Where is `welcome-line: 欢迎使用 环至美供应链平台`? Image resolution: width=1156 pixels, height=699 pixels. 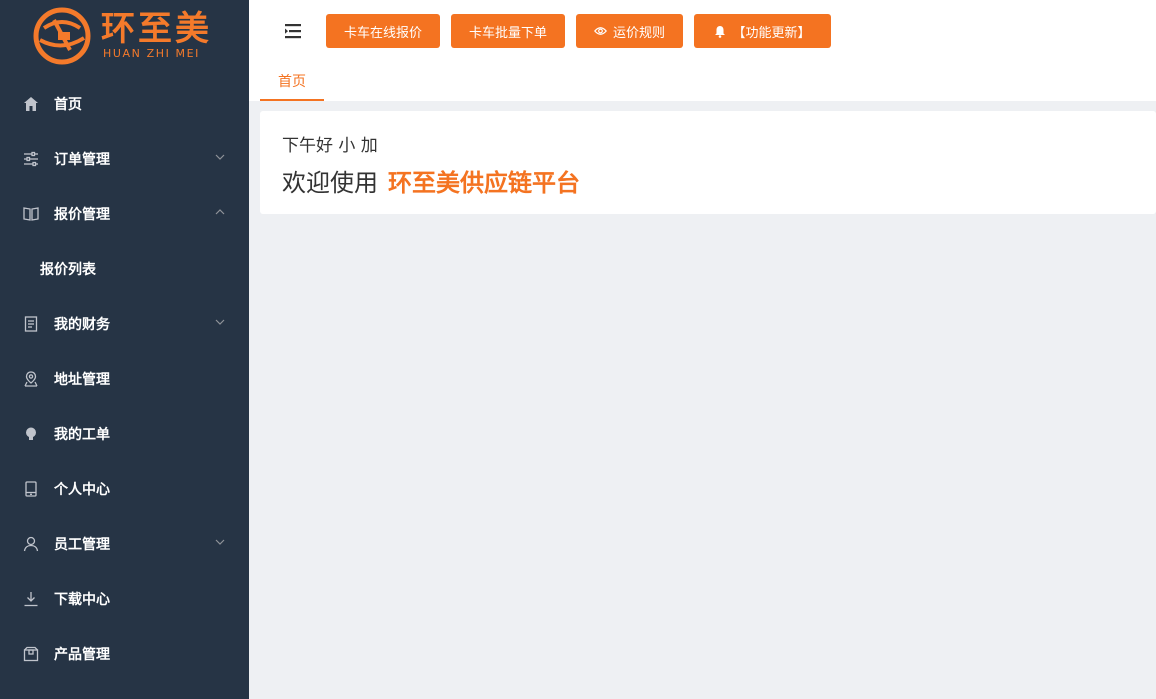
welcome-line: 欢迎使用 环至美供应链平台 is located at coordinates (431, 180).